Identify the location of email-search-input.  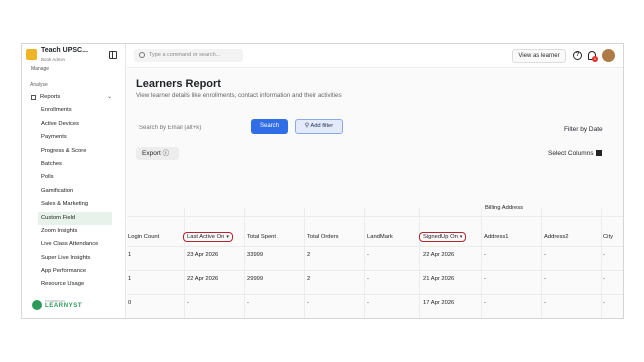
(190, 128).